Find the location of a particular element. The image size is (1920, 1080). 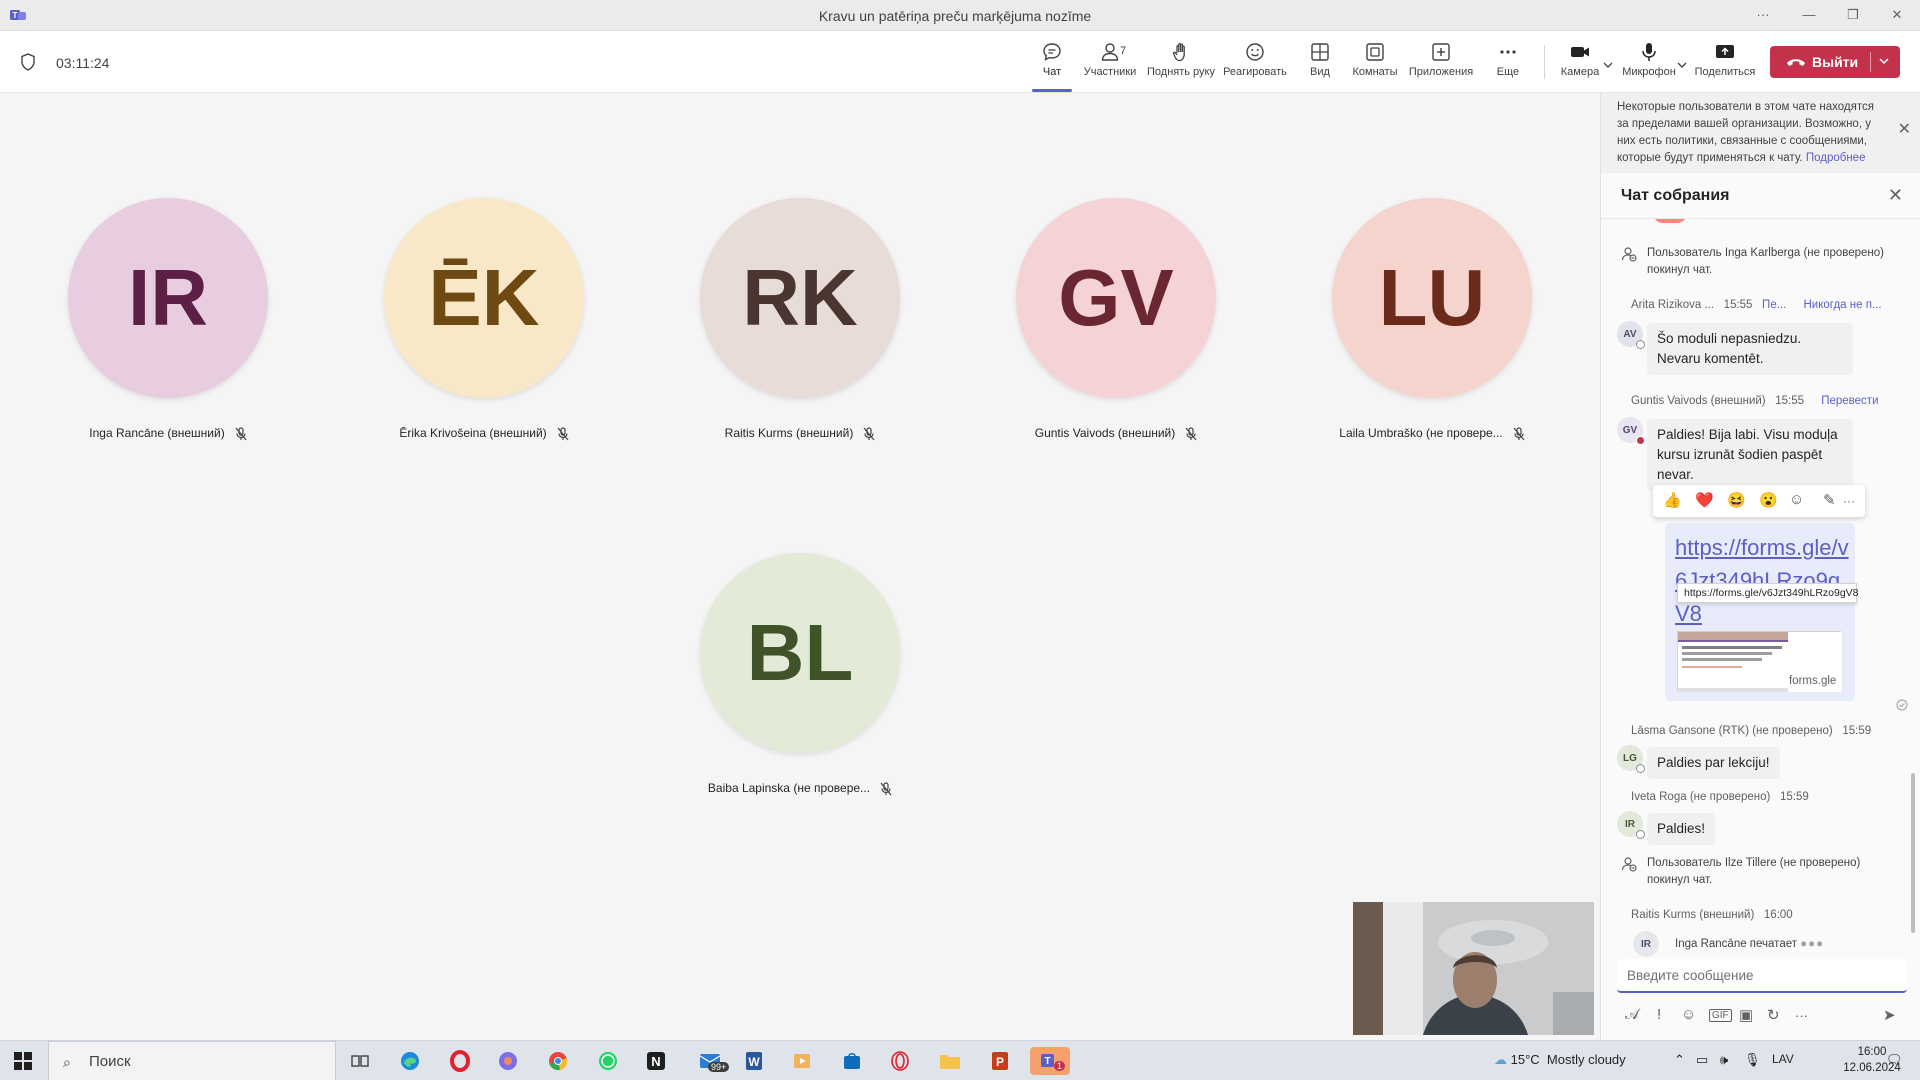

microphone-button: Микрофон is located at coordinates (1649, 62).